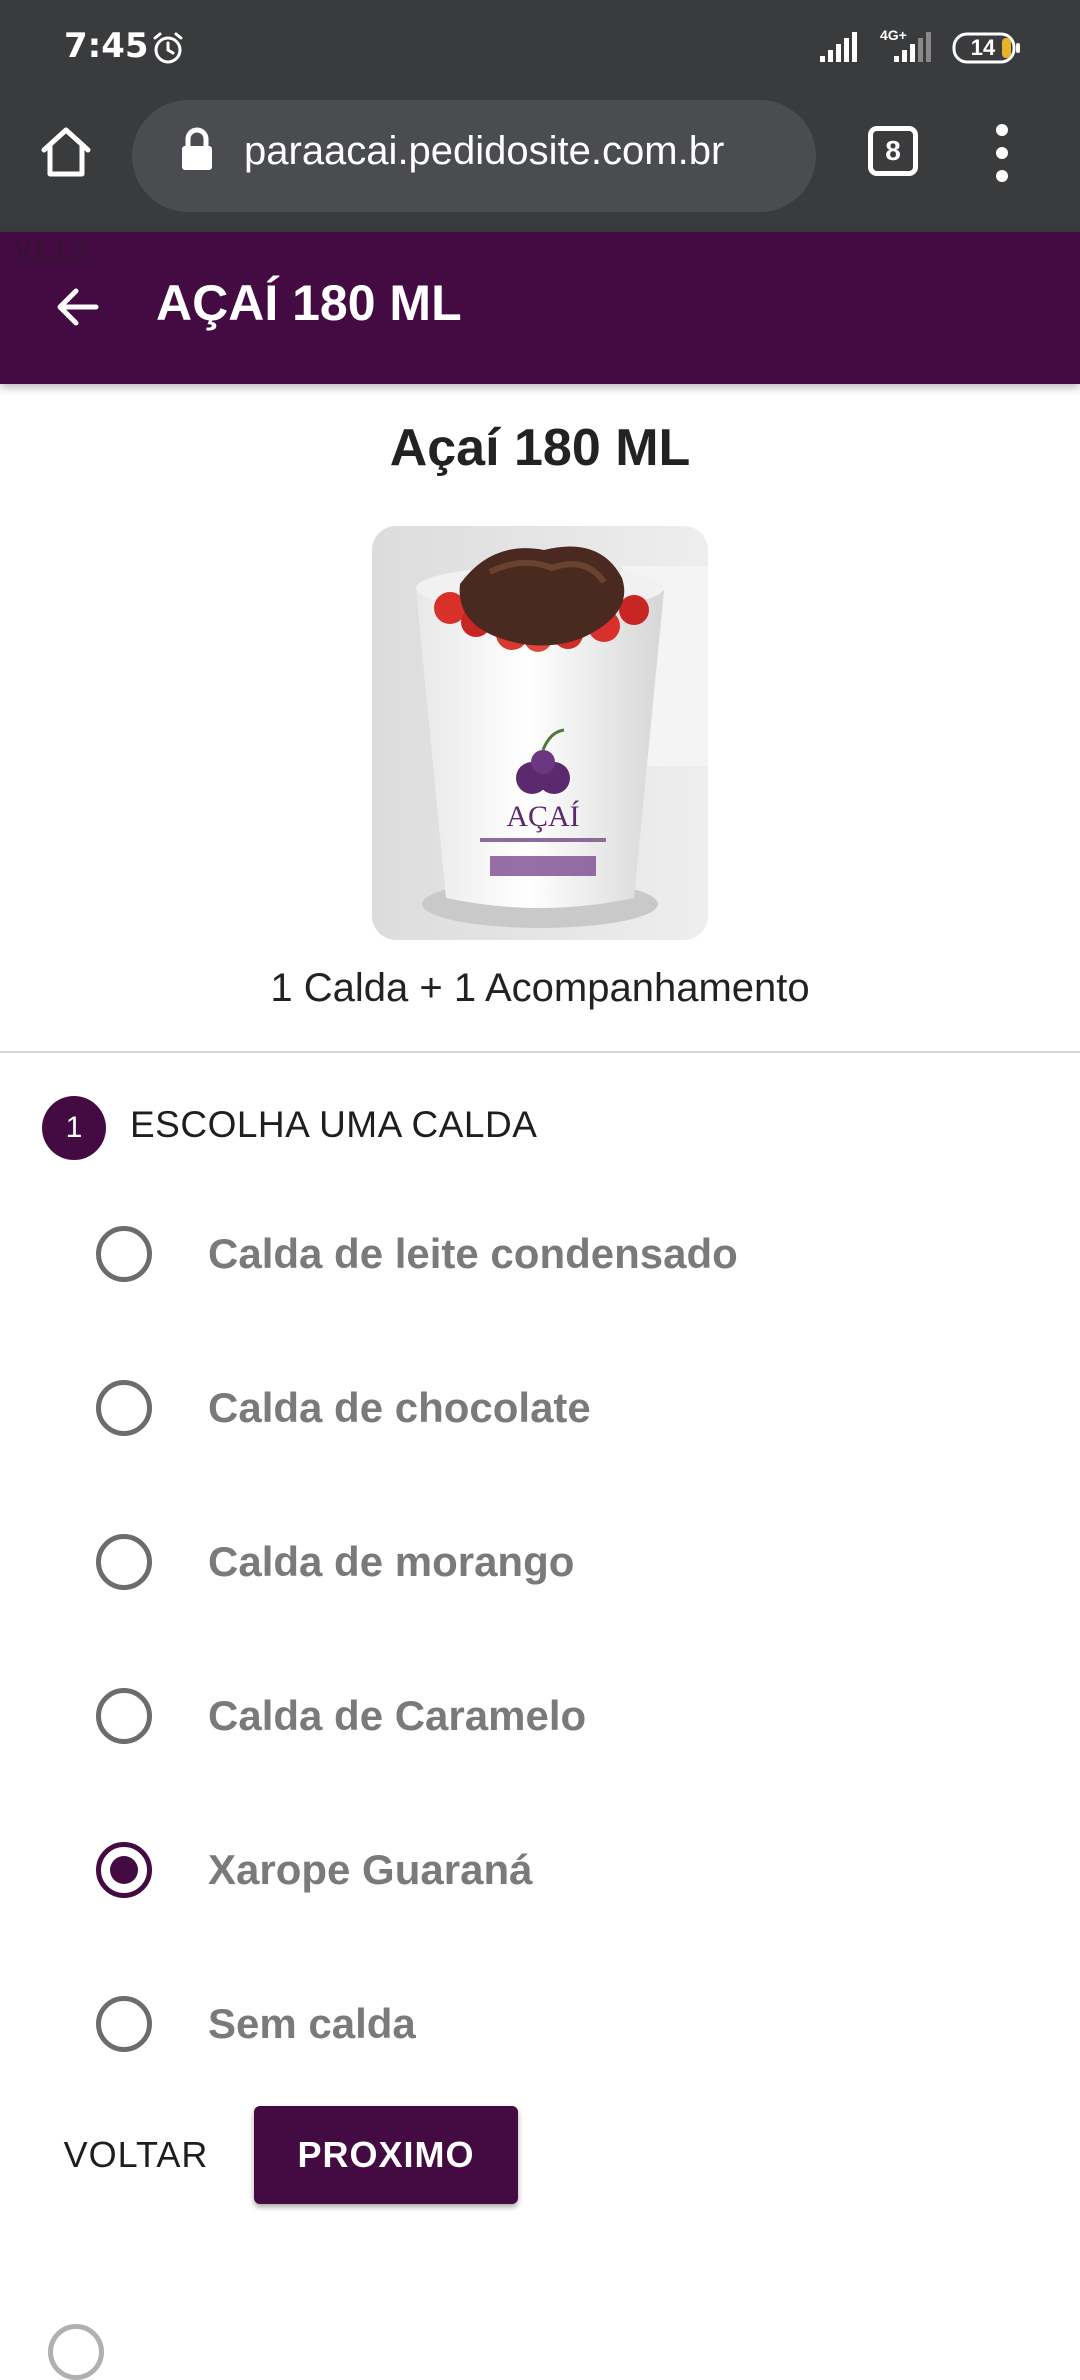  I want to click on option-sem-calda: Sem calda, so click(540, 2024).